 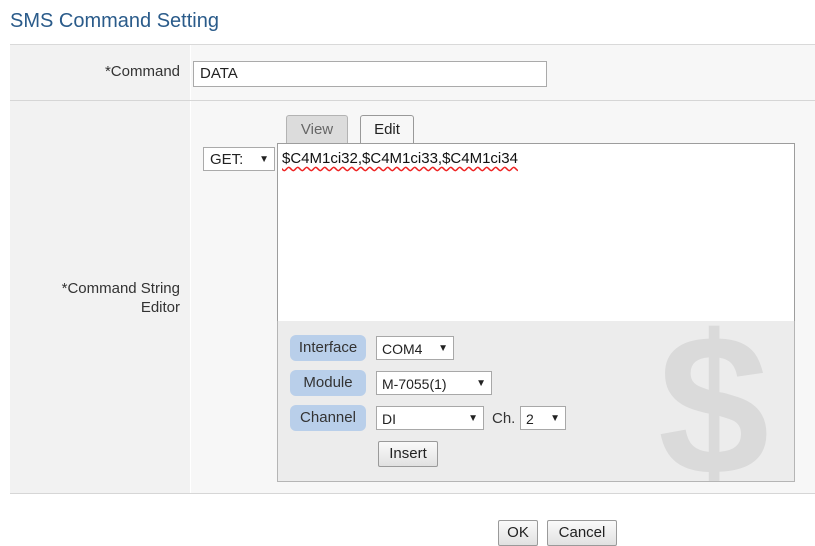 What do you see at coordinates (114, 21) in the screenshot?
I see `page-title: SMS Command Setting` at bounding box center [114, 21].